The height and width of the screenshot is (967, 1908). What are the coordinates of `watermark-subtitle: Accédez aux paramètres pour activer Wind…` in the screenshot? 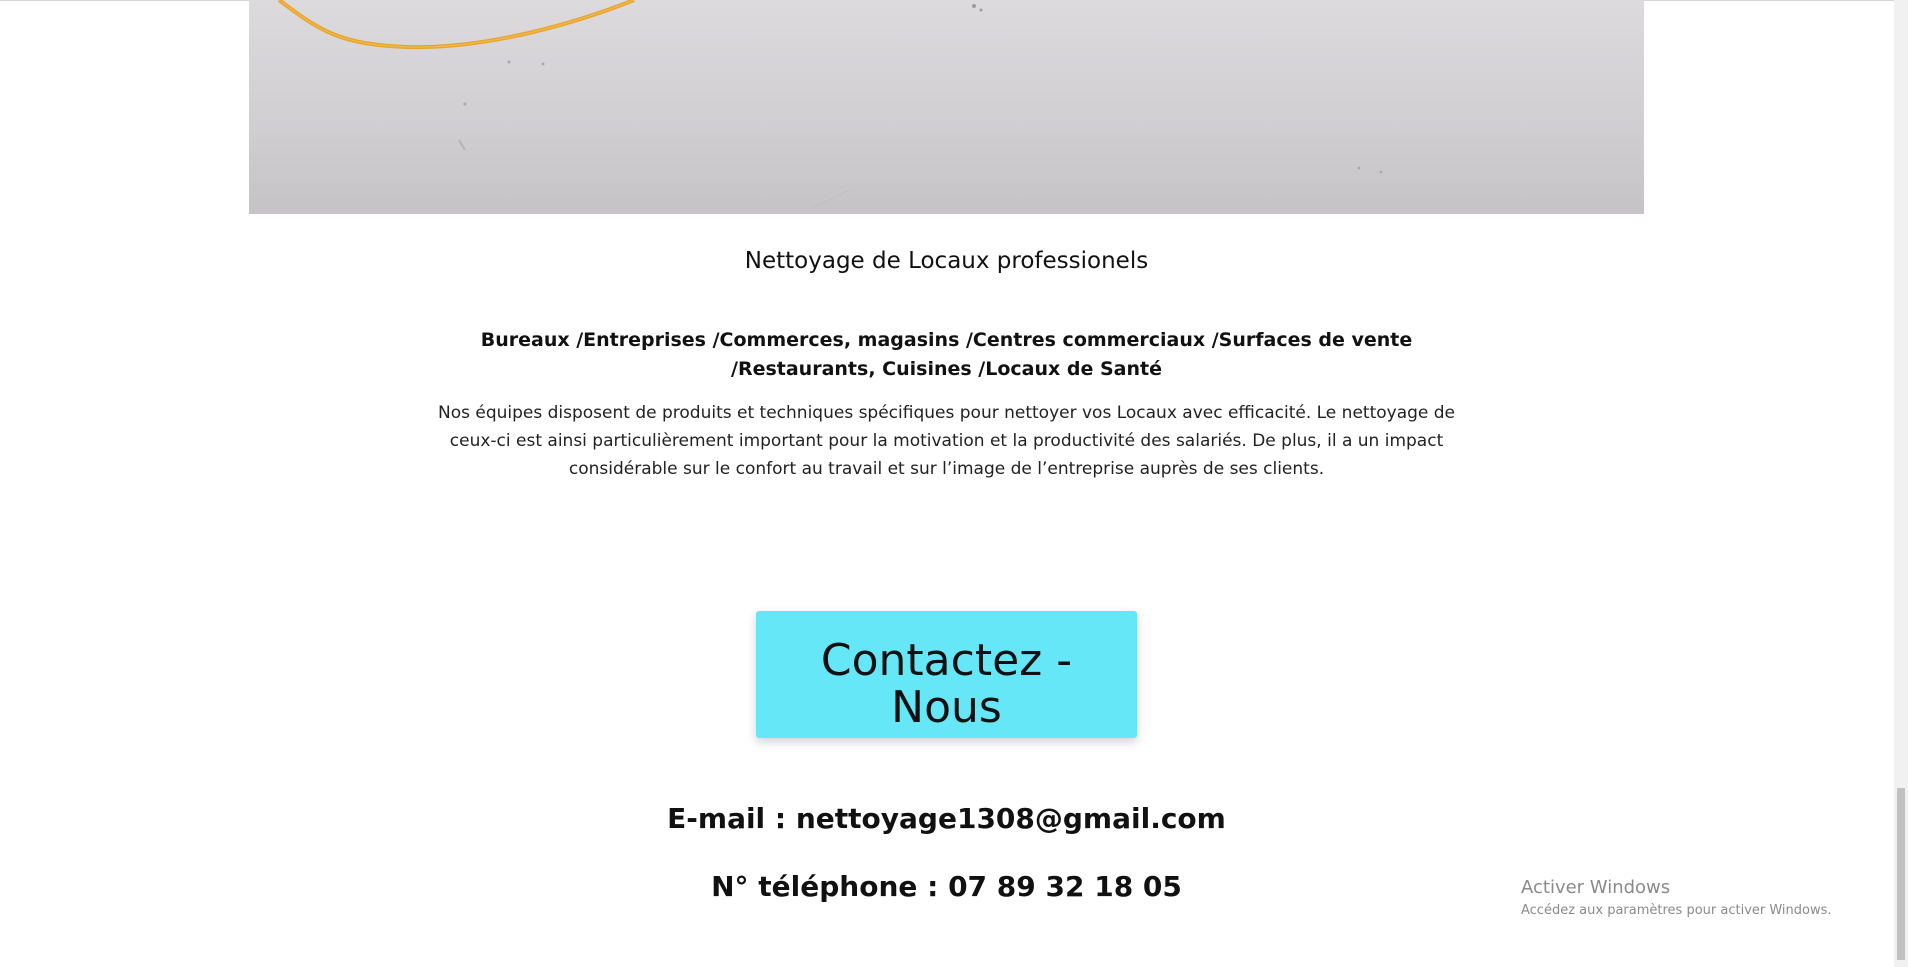 It's located at (1676, 910).